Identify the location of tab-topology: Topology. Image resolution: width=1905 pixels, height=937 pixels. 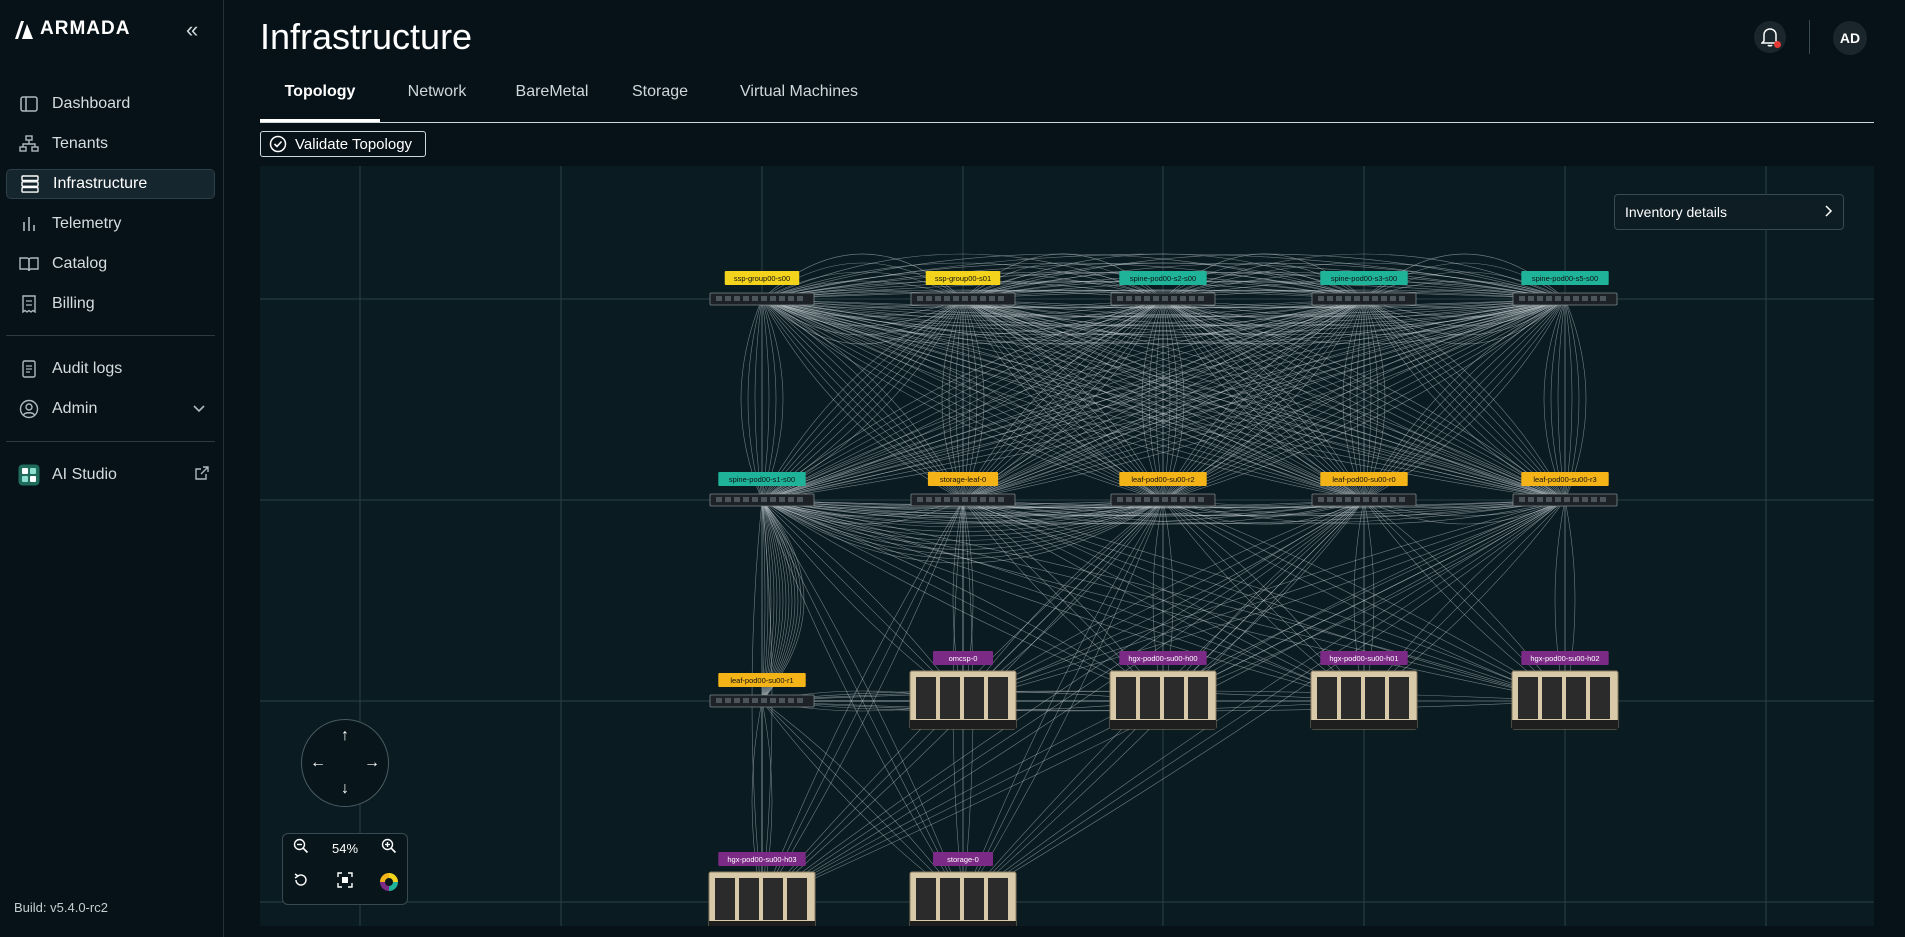
(320, 97).